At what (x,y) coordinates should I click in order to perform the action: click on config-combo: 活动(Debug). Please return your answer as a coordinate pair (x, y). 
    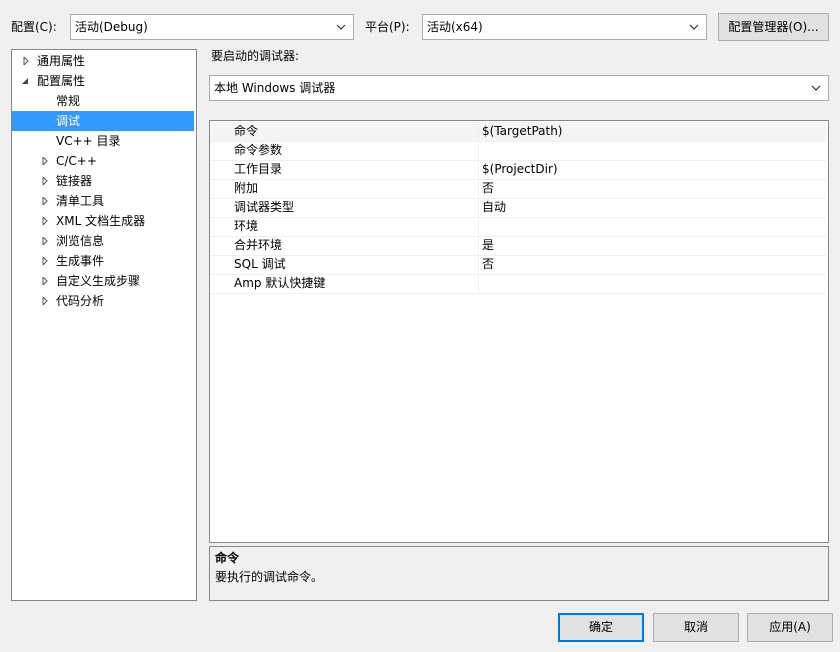
    Looking at the image, I should click on (212, 27).